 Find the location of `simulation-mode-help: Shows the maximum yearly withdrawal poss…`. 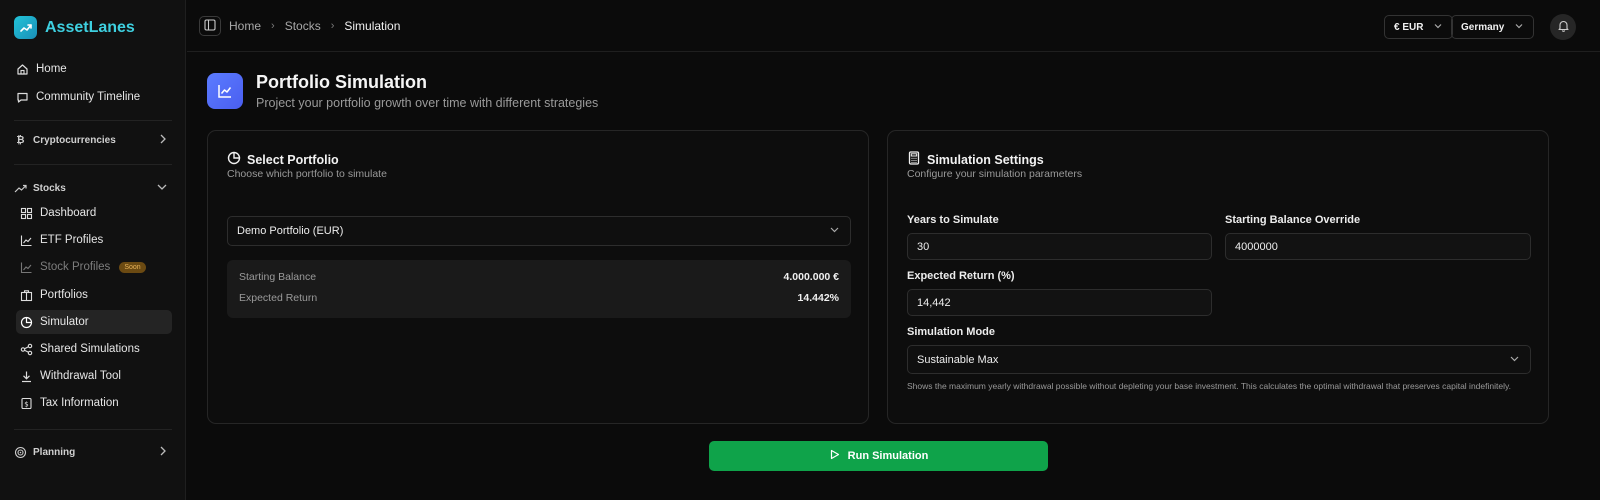

simulation-mode-help: Shows the maximum yearly withdrawal poss… is located at coordinates (1209, 386).